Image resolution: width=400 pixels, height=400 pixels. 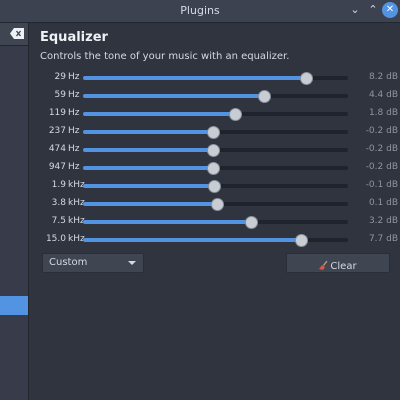 What do you see at coordinates (58, 185) in the screenshot?
I see `band-frequency: 1.9` at bounding box center [58, 185].